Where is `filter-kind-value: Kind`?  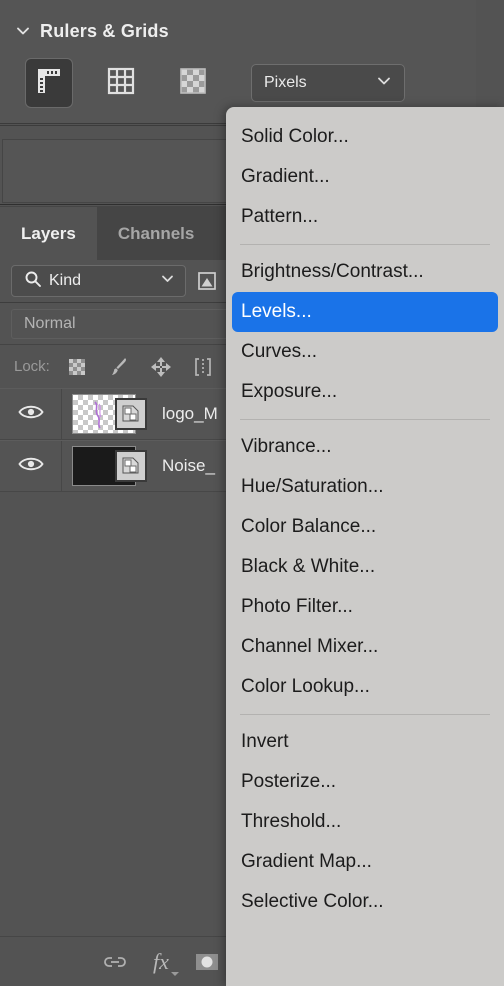 filter-kind-value: Kind is located at coordinates (65, 280).